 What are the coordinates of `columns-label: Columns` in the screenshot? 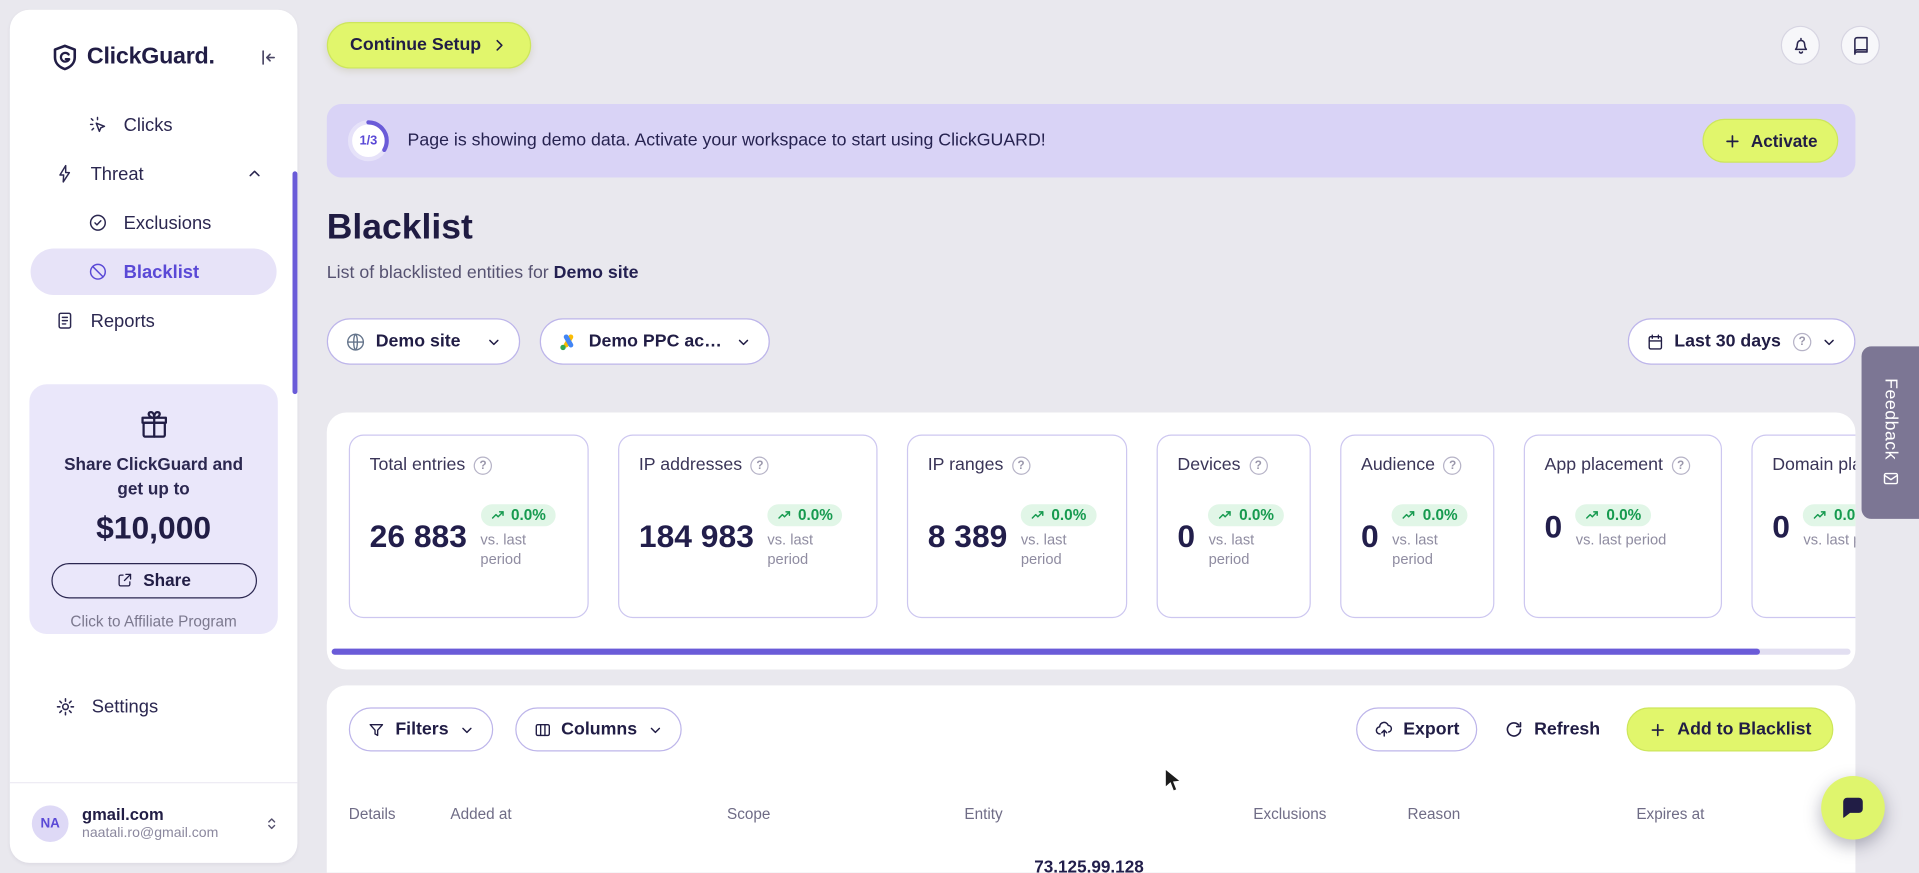 It's located at (599, 729).